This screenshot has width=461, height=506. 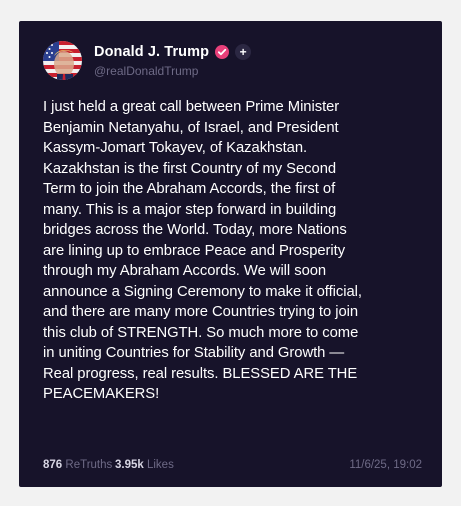 I want to click on plus-icon: +, so click(x=243, y=52).